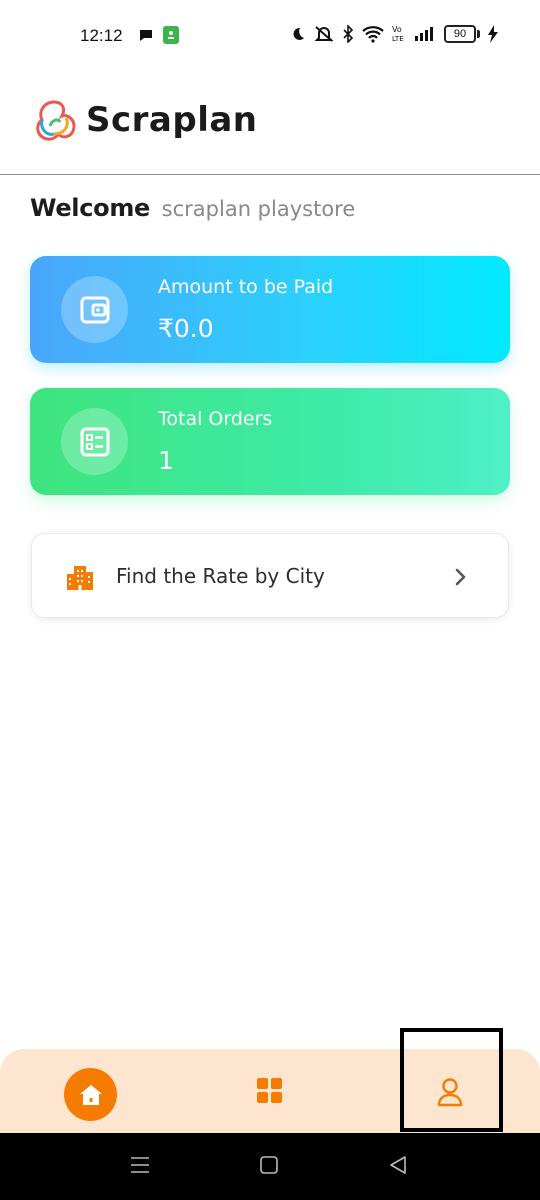 The width and height of the screenshot is (540, 1200). I want to click on city-building-icon, so click(80, 578).